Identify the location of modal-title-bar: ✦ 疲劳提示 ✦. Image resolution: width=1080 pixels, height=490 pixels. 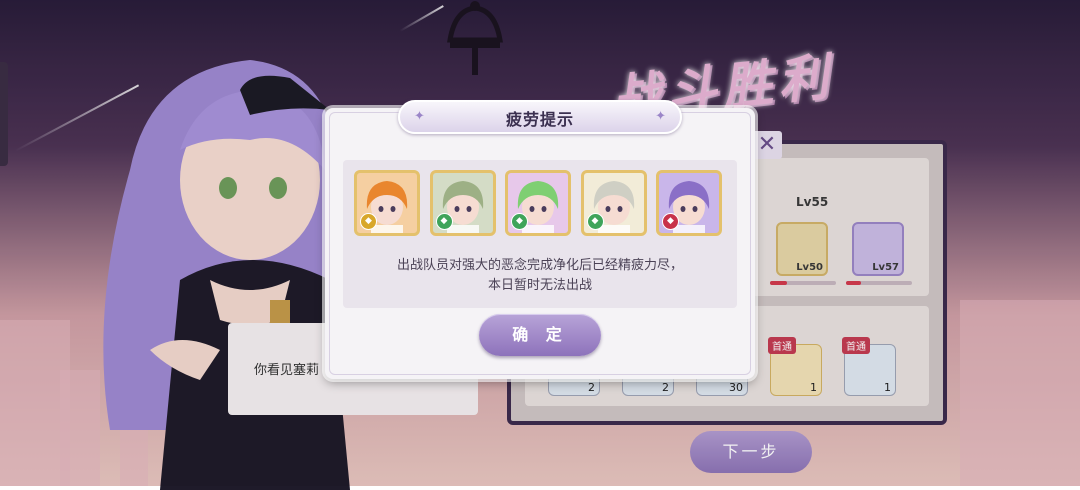
(540, 117).